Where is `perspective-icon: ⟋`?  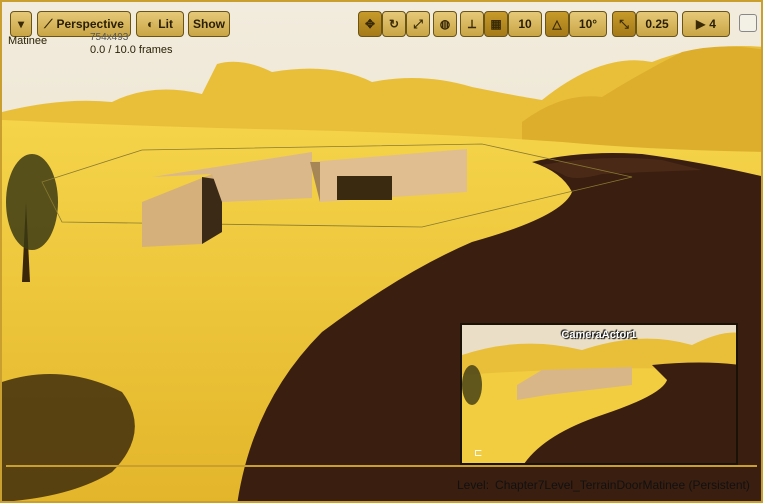 perspective-icon: ⟋ is located at coordinates (48, 24).